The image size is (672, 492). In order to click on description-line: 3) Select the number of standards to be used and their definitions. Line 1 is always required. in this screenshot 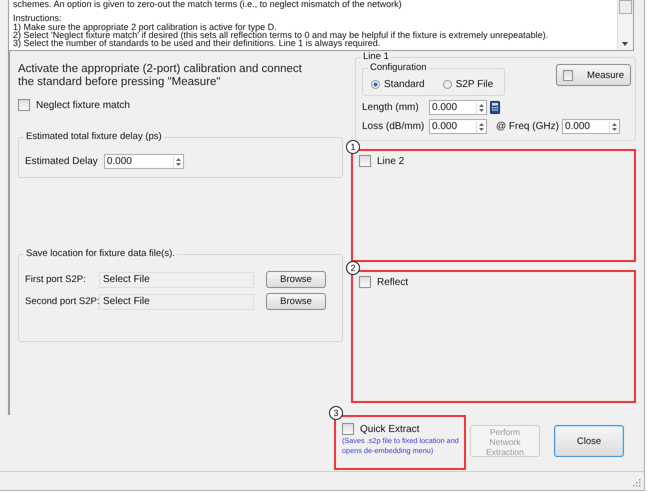, I will do `click(196, 43)`.